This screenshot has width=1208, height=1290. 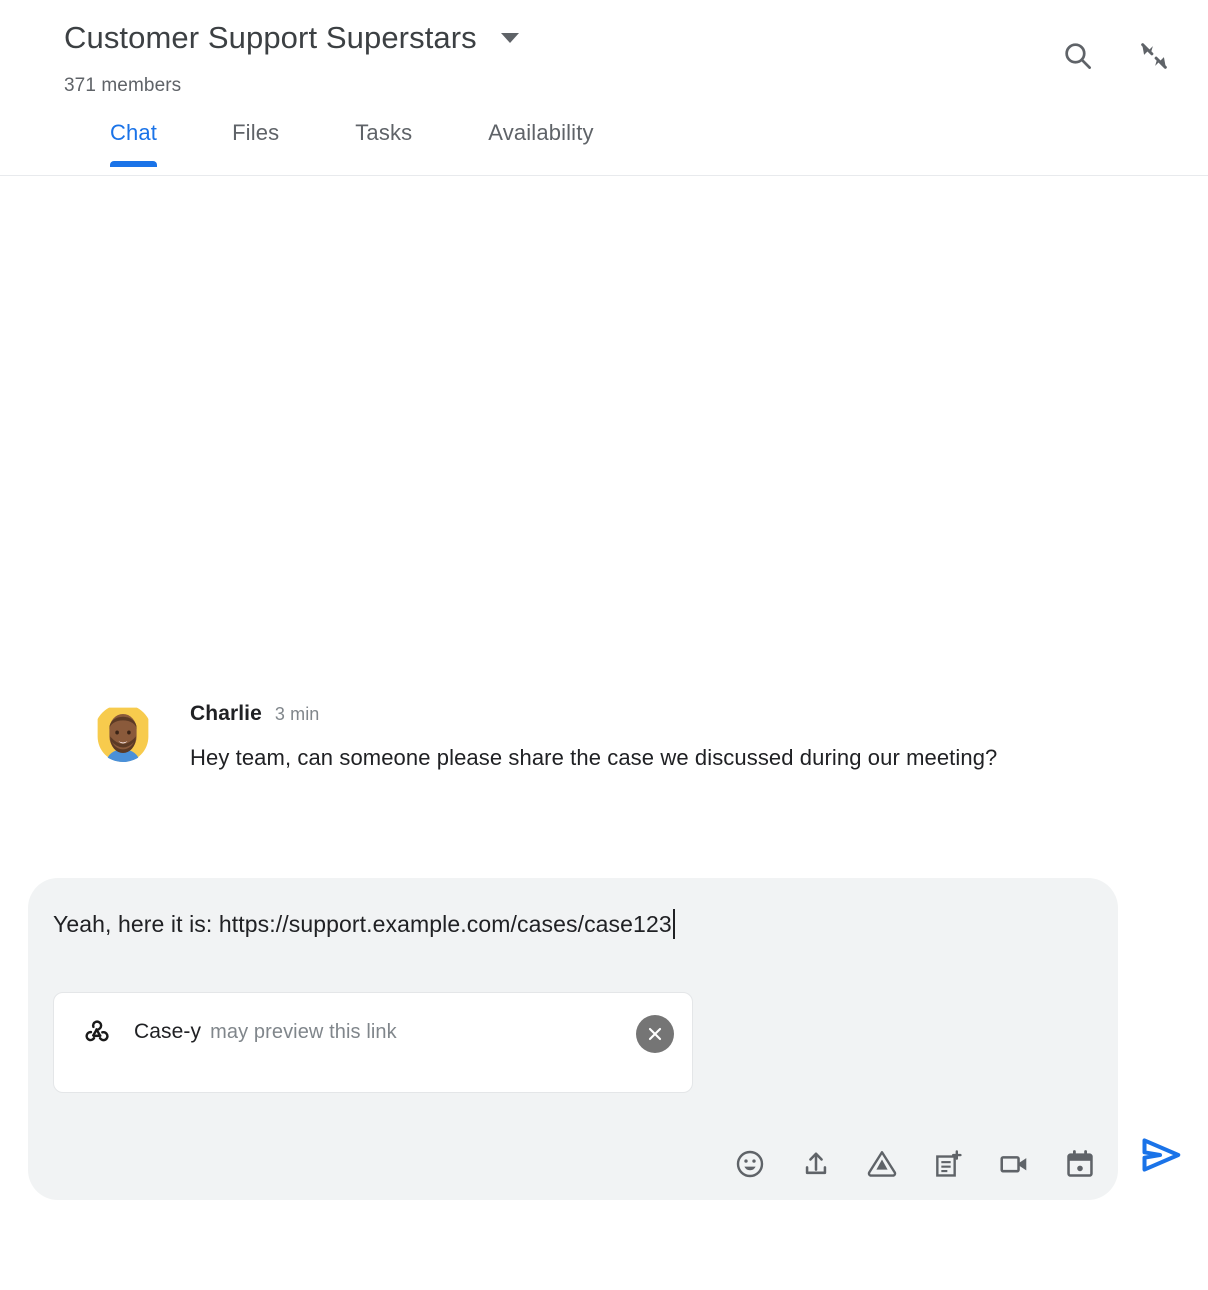 What do you see at coordinates (1116, 56) in the screenshot?
I see `header-actions` at bounding box center [1116, 56].